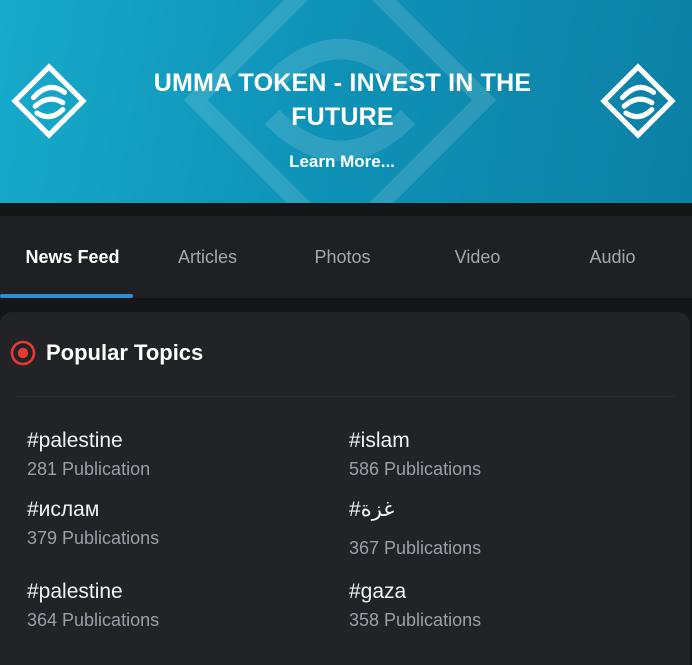  Describe the element at coordinates (23, 353) in the screenshot. I see `radio-target-icon` at that location.